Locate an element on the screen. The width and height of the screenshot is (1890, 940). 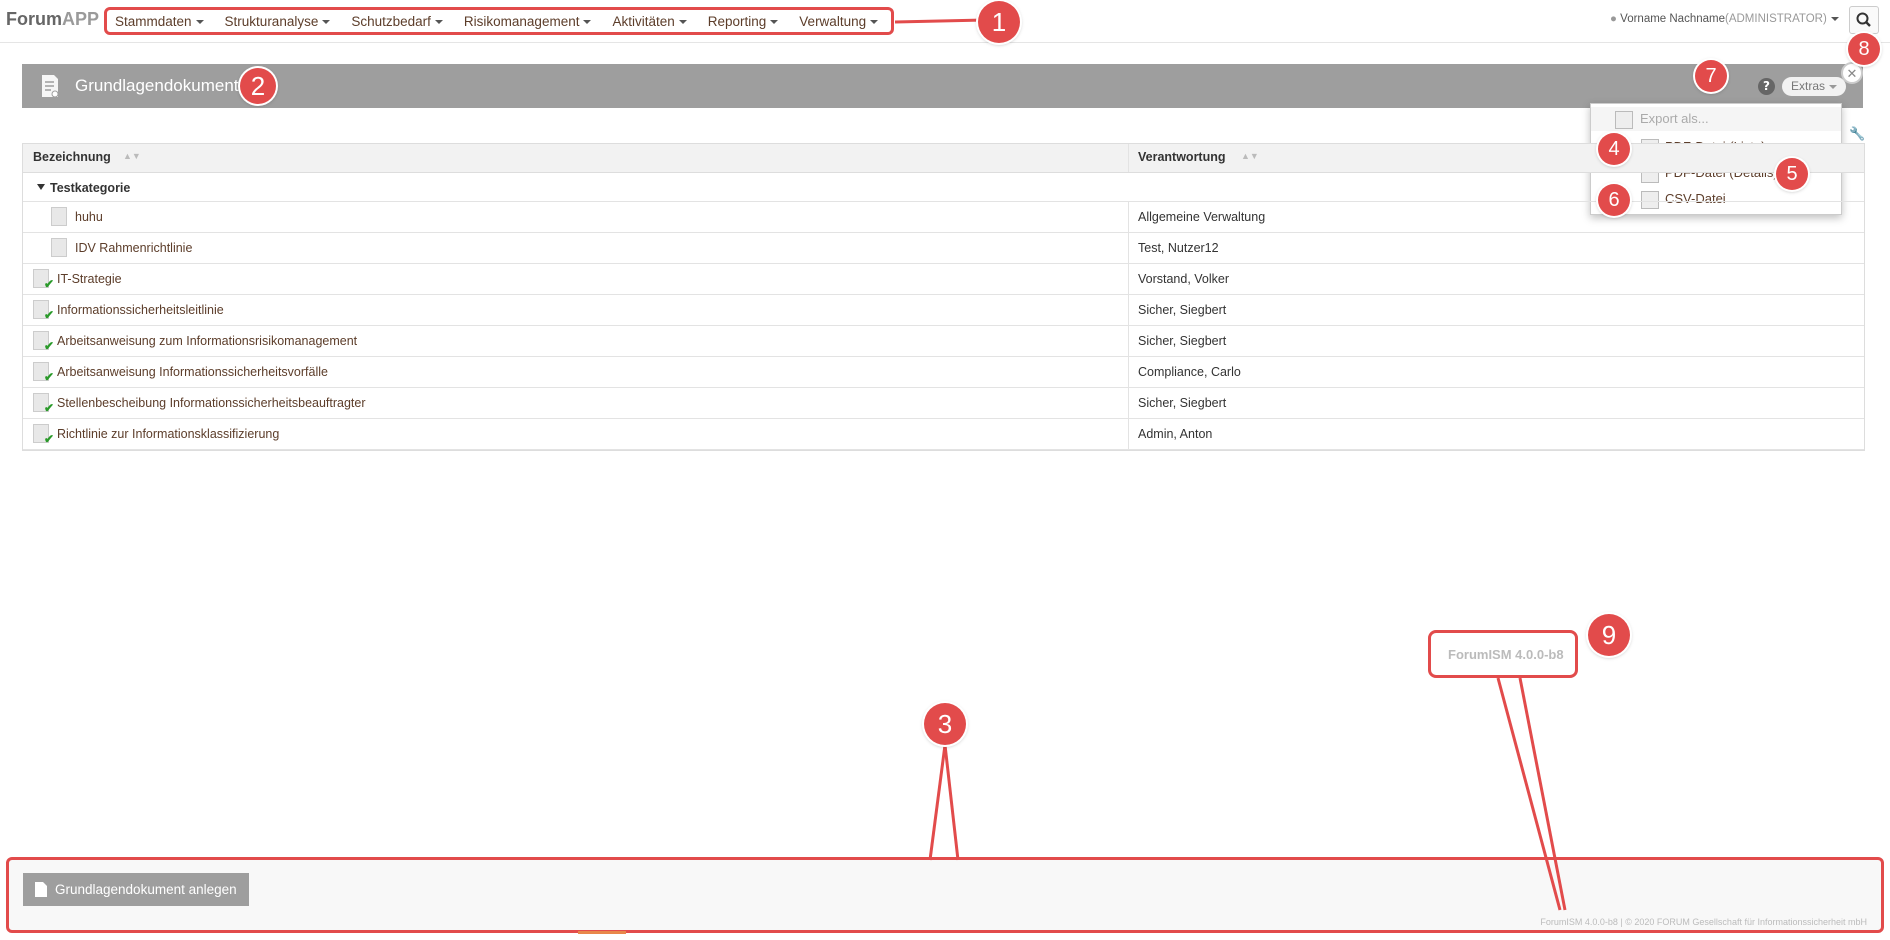
annotation-badge-1: 1 is located at coordinates (999, 22).